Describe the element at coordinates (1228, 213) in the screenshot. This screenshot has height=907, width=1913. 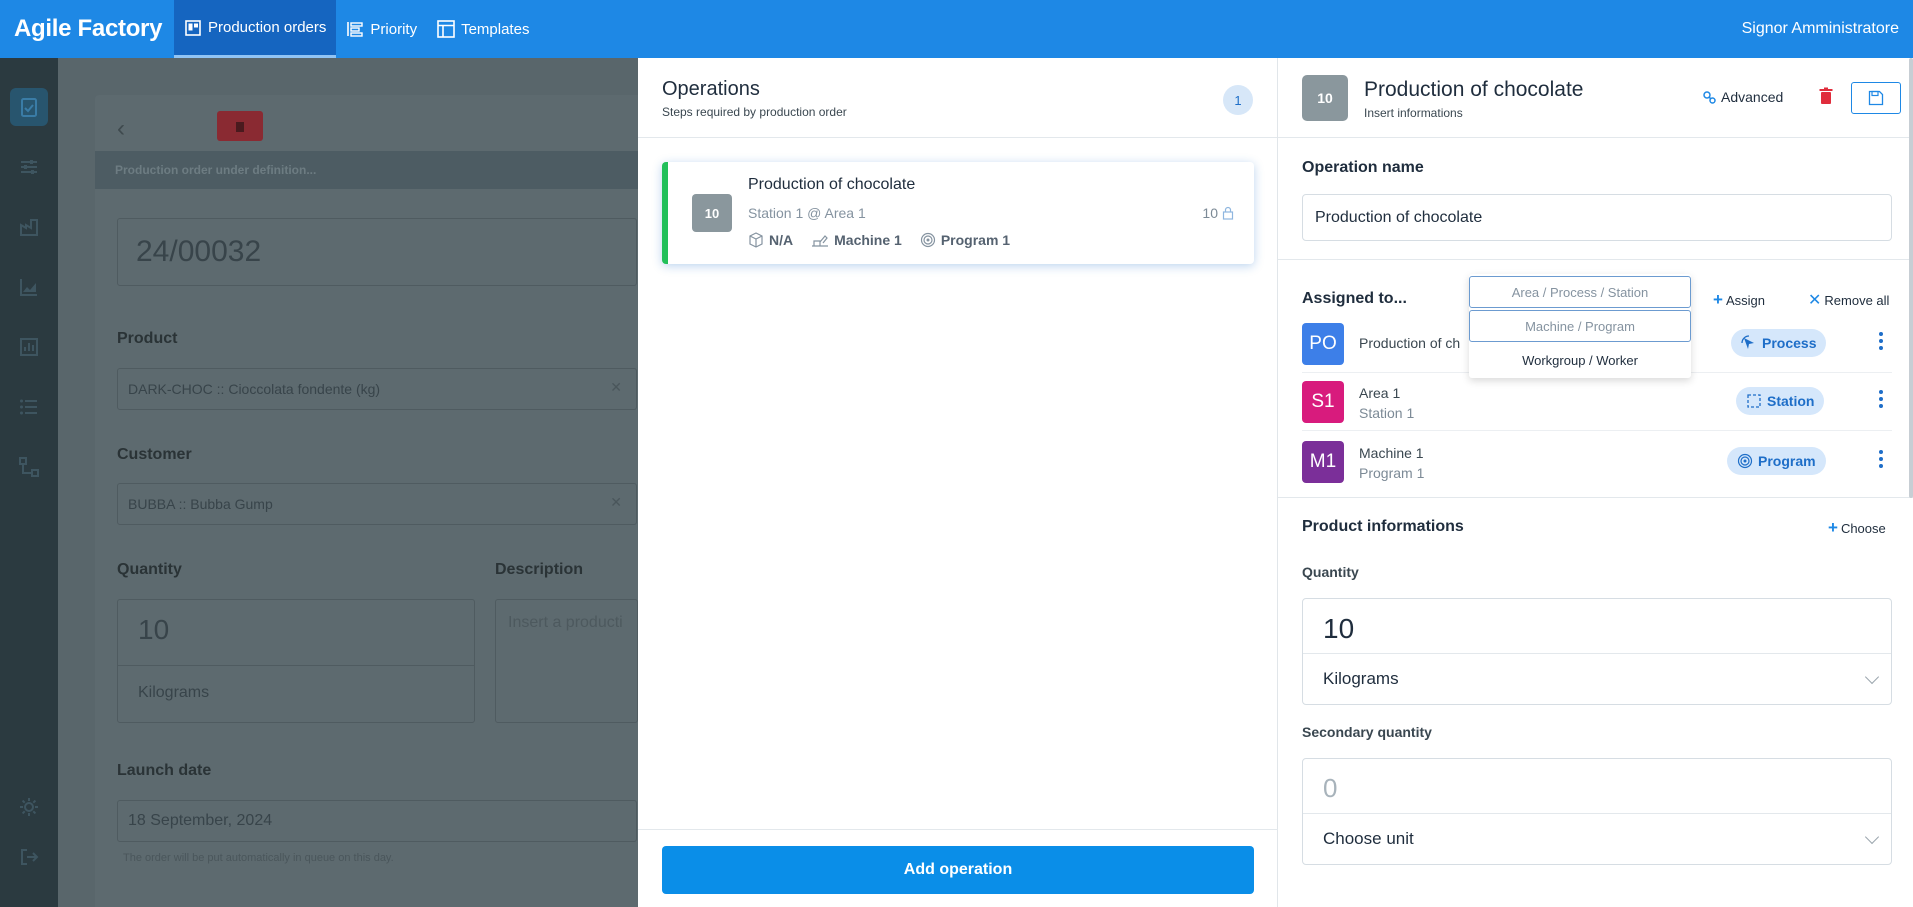
I see `lock-icon` at that location.